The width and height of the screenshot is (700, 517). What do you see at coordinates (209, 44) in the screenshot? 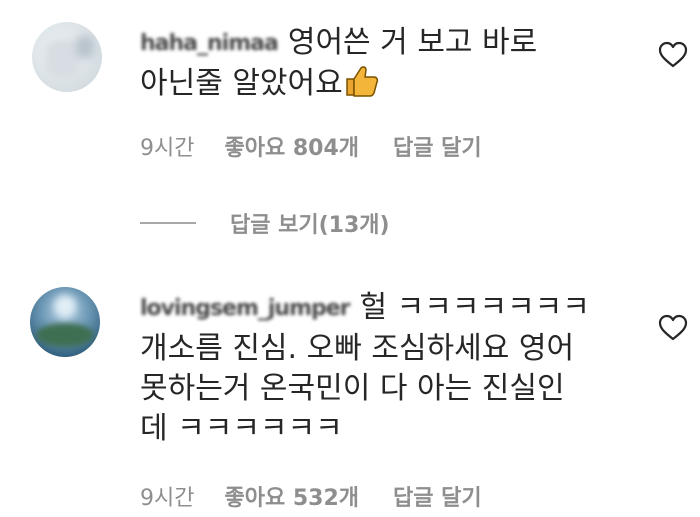
I see `username: haha_nimaa` at bounding box center [209, 44].